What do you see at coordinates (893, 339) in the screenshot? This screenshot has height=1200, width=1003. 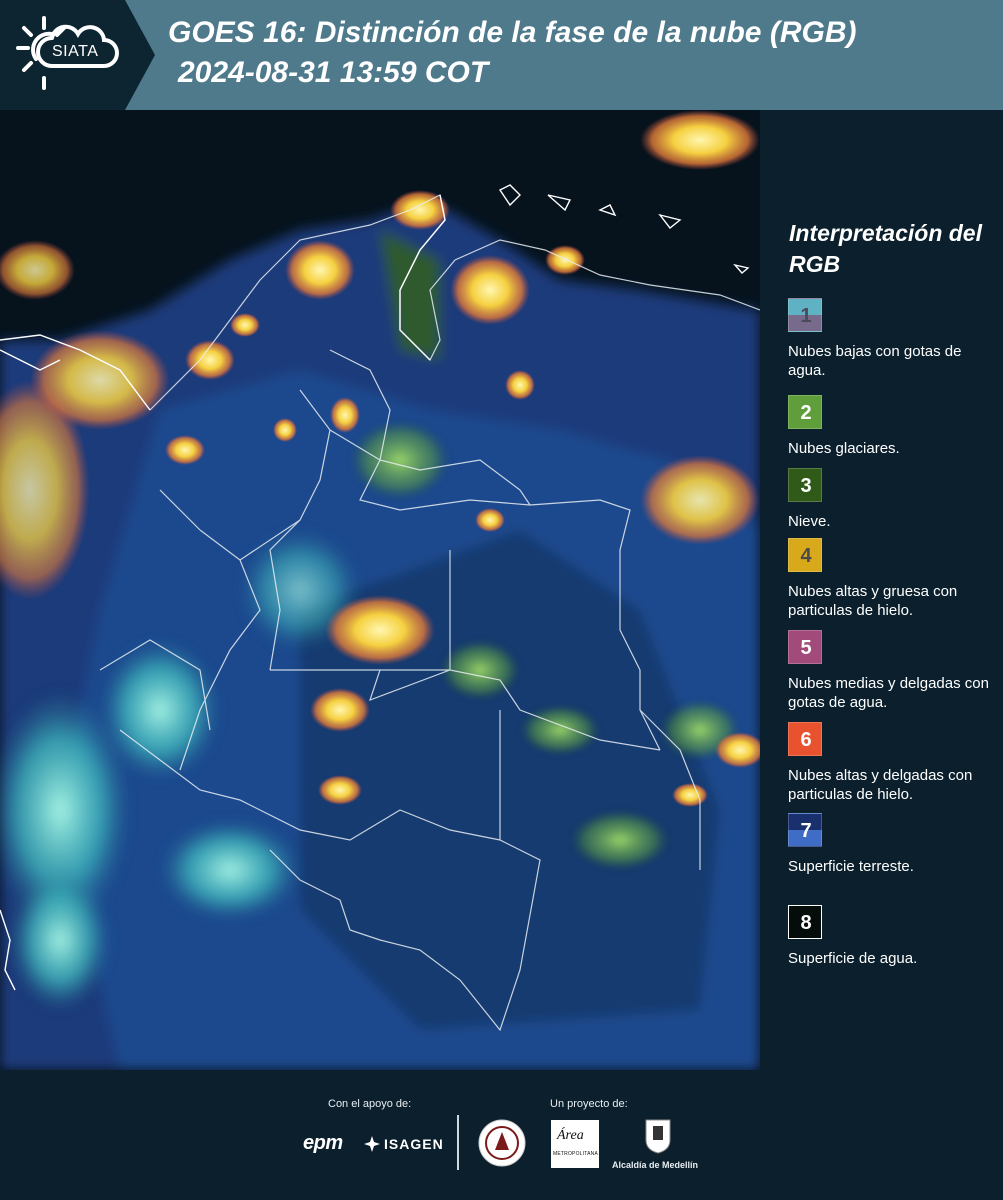 I see `legend-item-1: 1 Nubes bajas con gotas de agua.` at bounding box center [893, 339].